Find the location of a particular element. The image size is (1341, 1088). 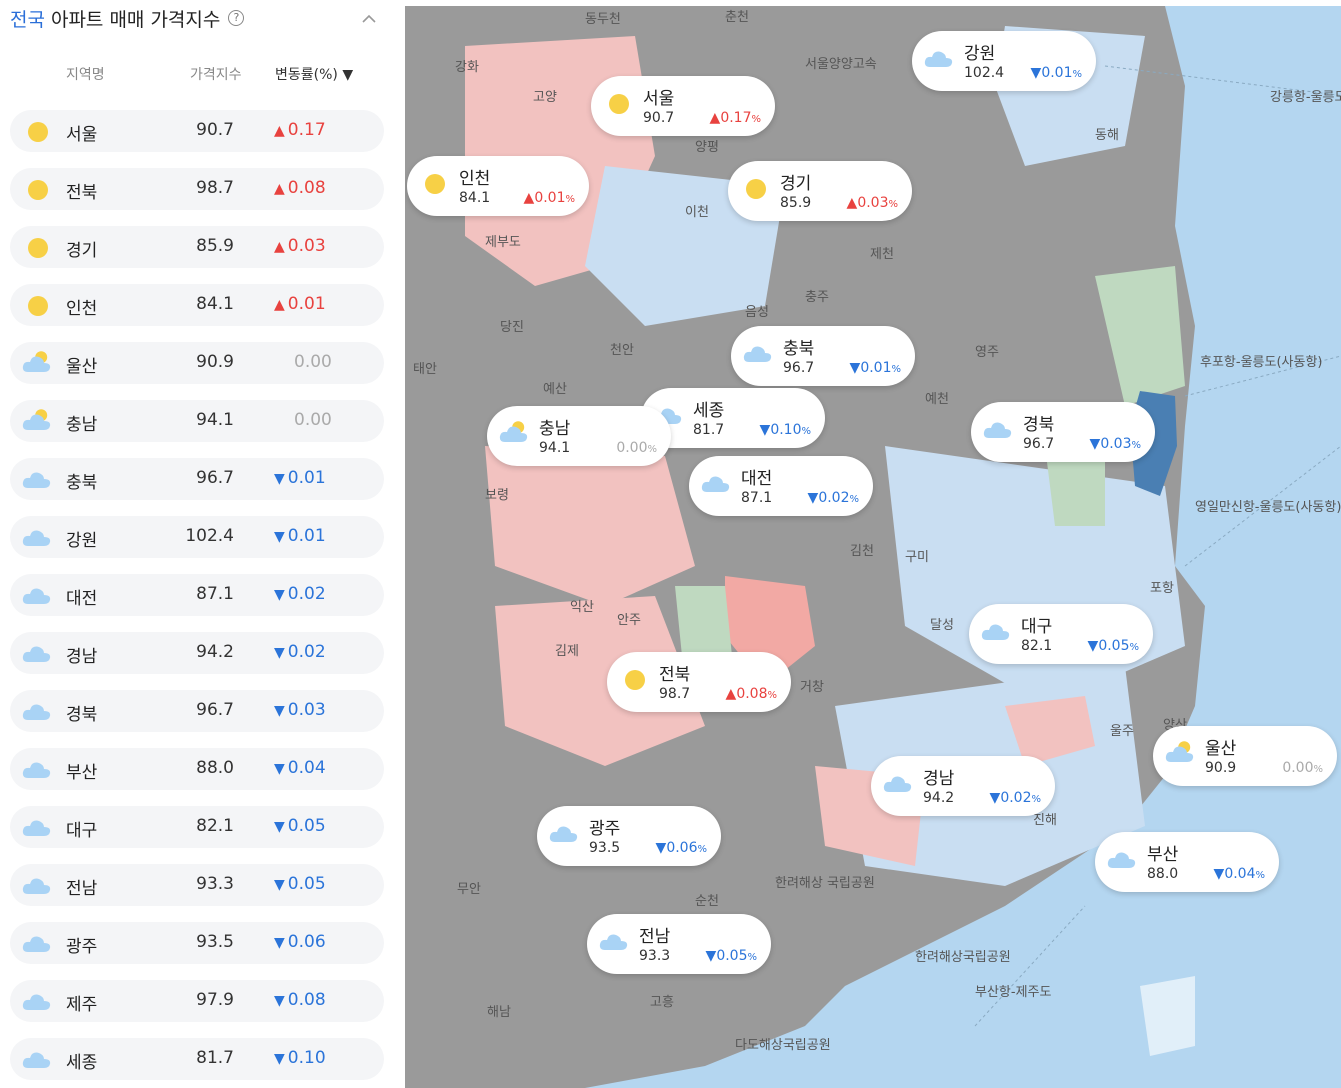

card-region-name: 서울 is located at coordinates (659, 99).